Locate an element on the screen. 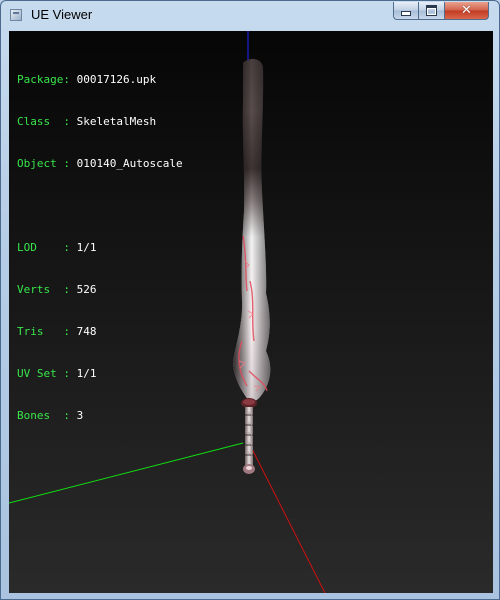 The image size is (500, 600). title-bar: UE Viewer ✕ is located at coordinates (250, 15).